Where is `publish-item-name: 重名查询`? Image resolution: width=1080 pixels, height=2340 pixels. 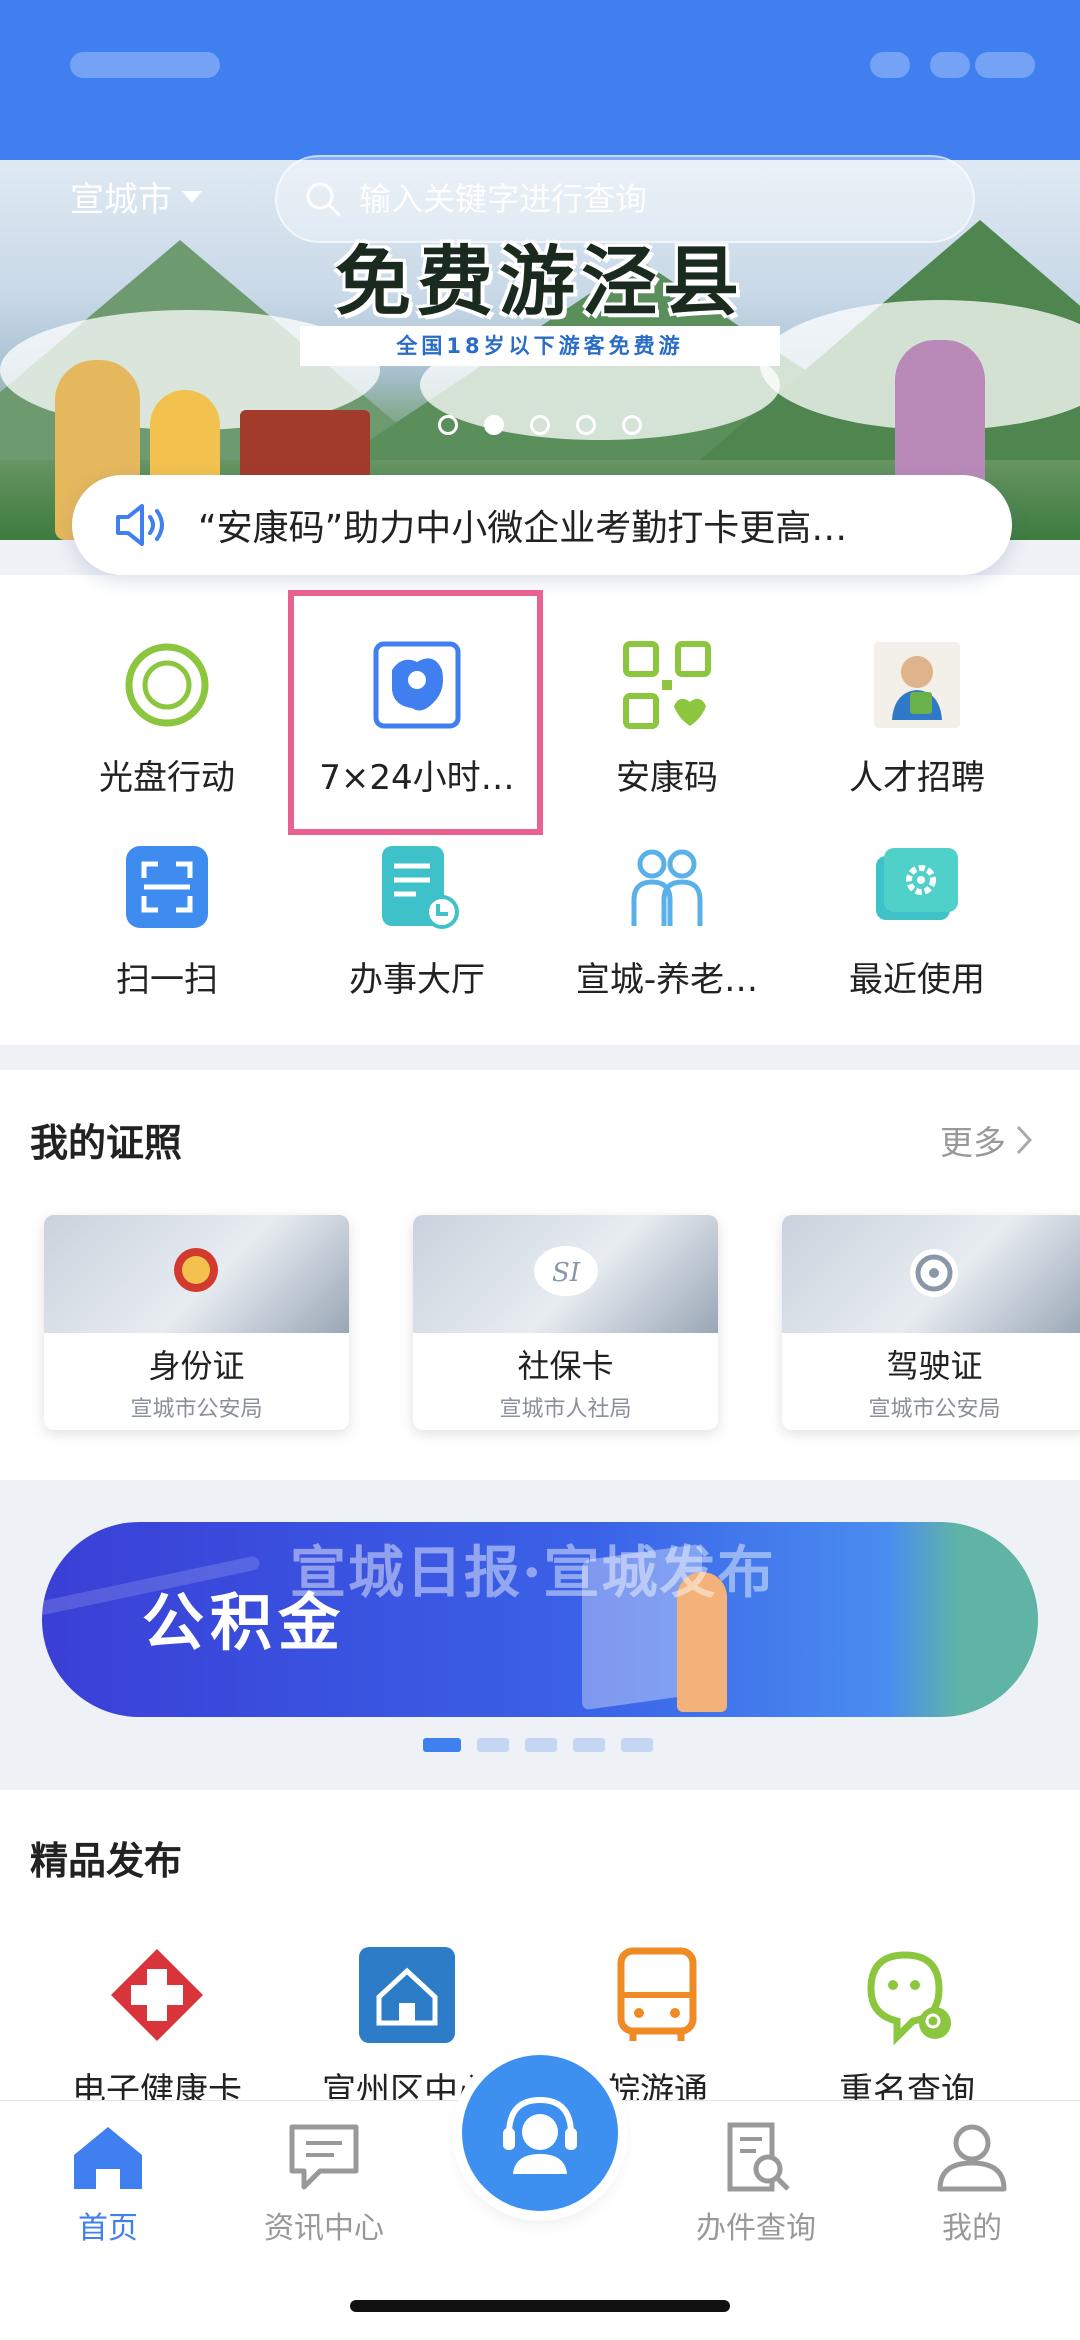
publish-item-name: 重名查询 is located at coordinates (907, 2028).